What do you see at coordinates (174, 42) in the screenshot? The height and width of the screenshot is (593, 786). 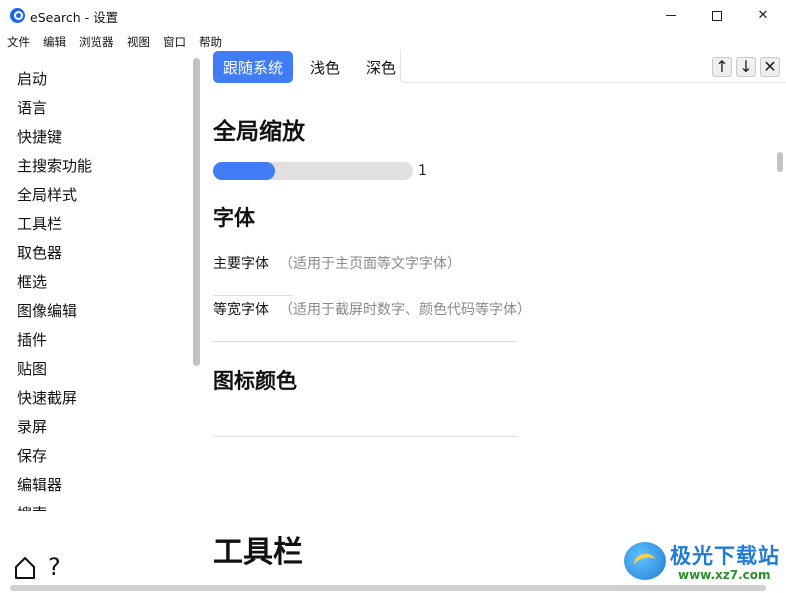 I see `menu-window: 窗口` at bounding box center [174, 42].